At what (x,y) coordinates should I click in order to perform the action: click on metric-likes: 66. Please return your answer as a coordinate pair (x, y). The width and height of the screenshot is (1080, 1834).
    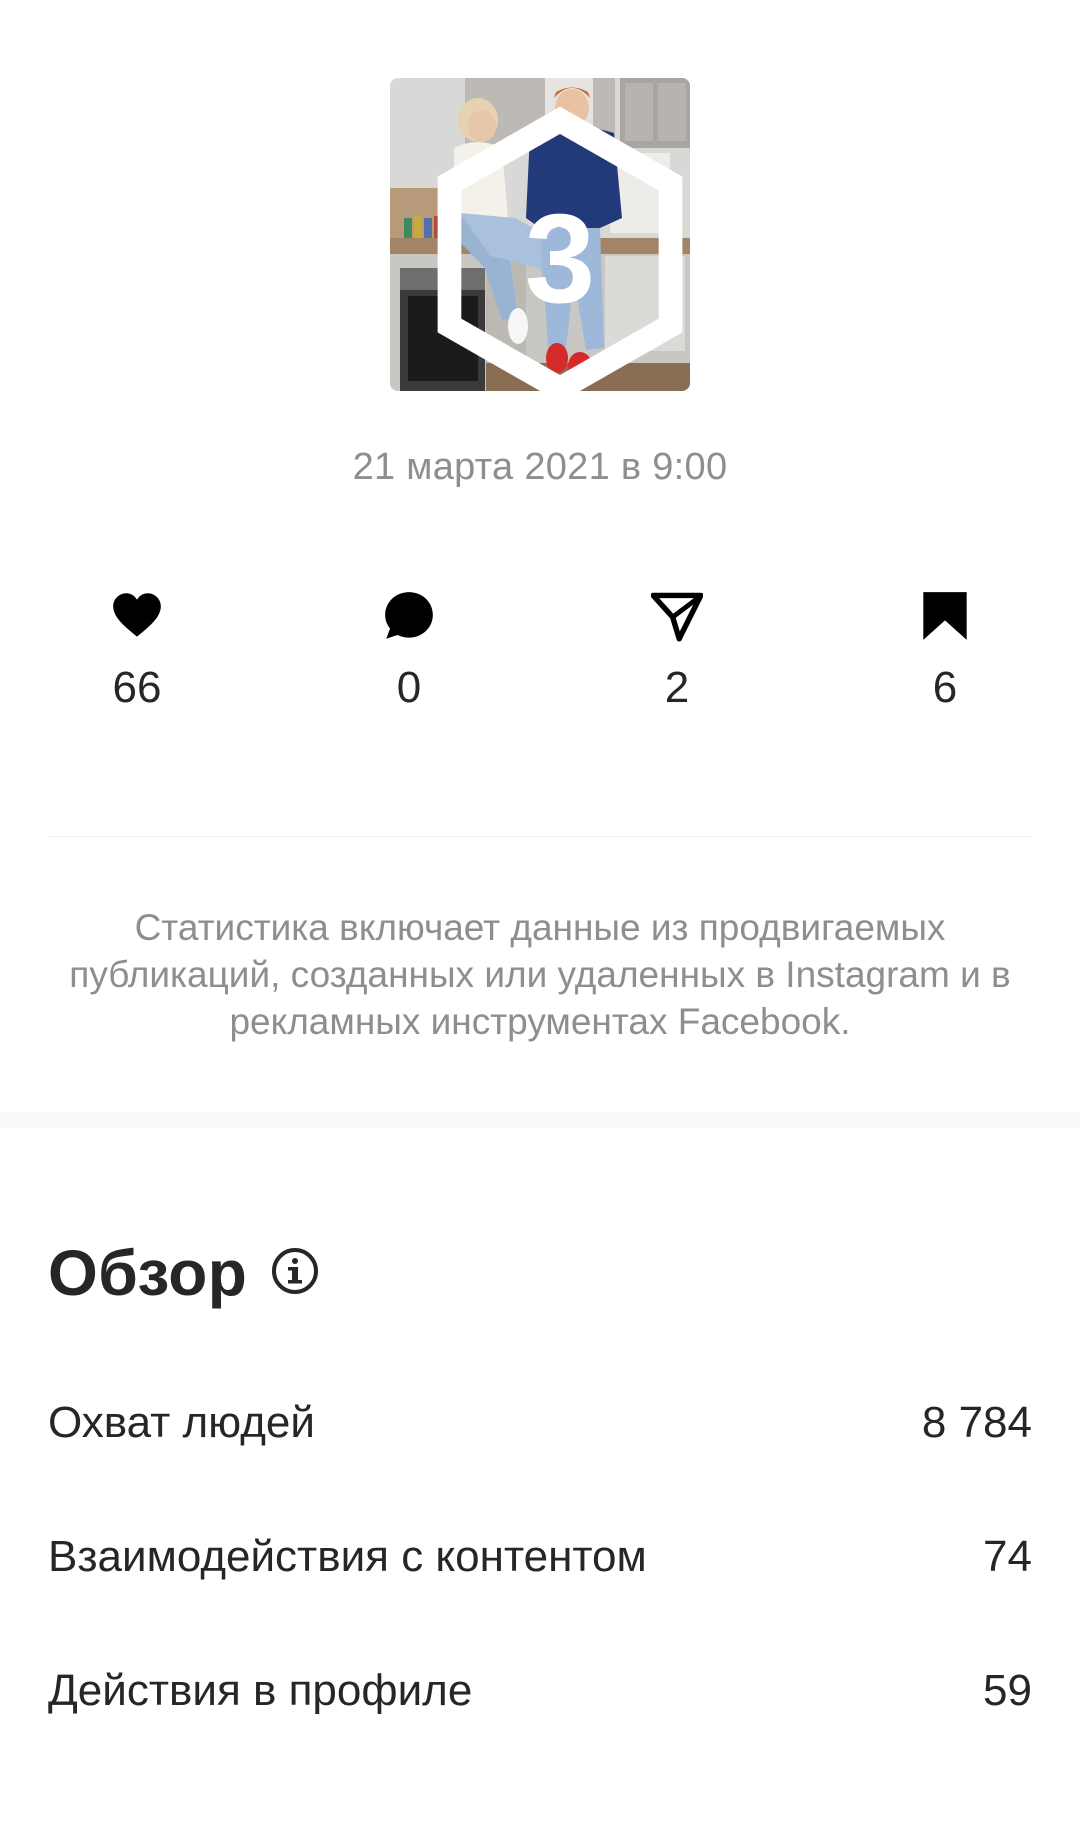
    Looking at the image, I should click on (137, 660).